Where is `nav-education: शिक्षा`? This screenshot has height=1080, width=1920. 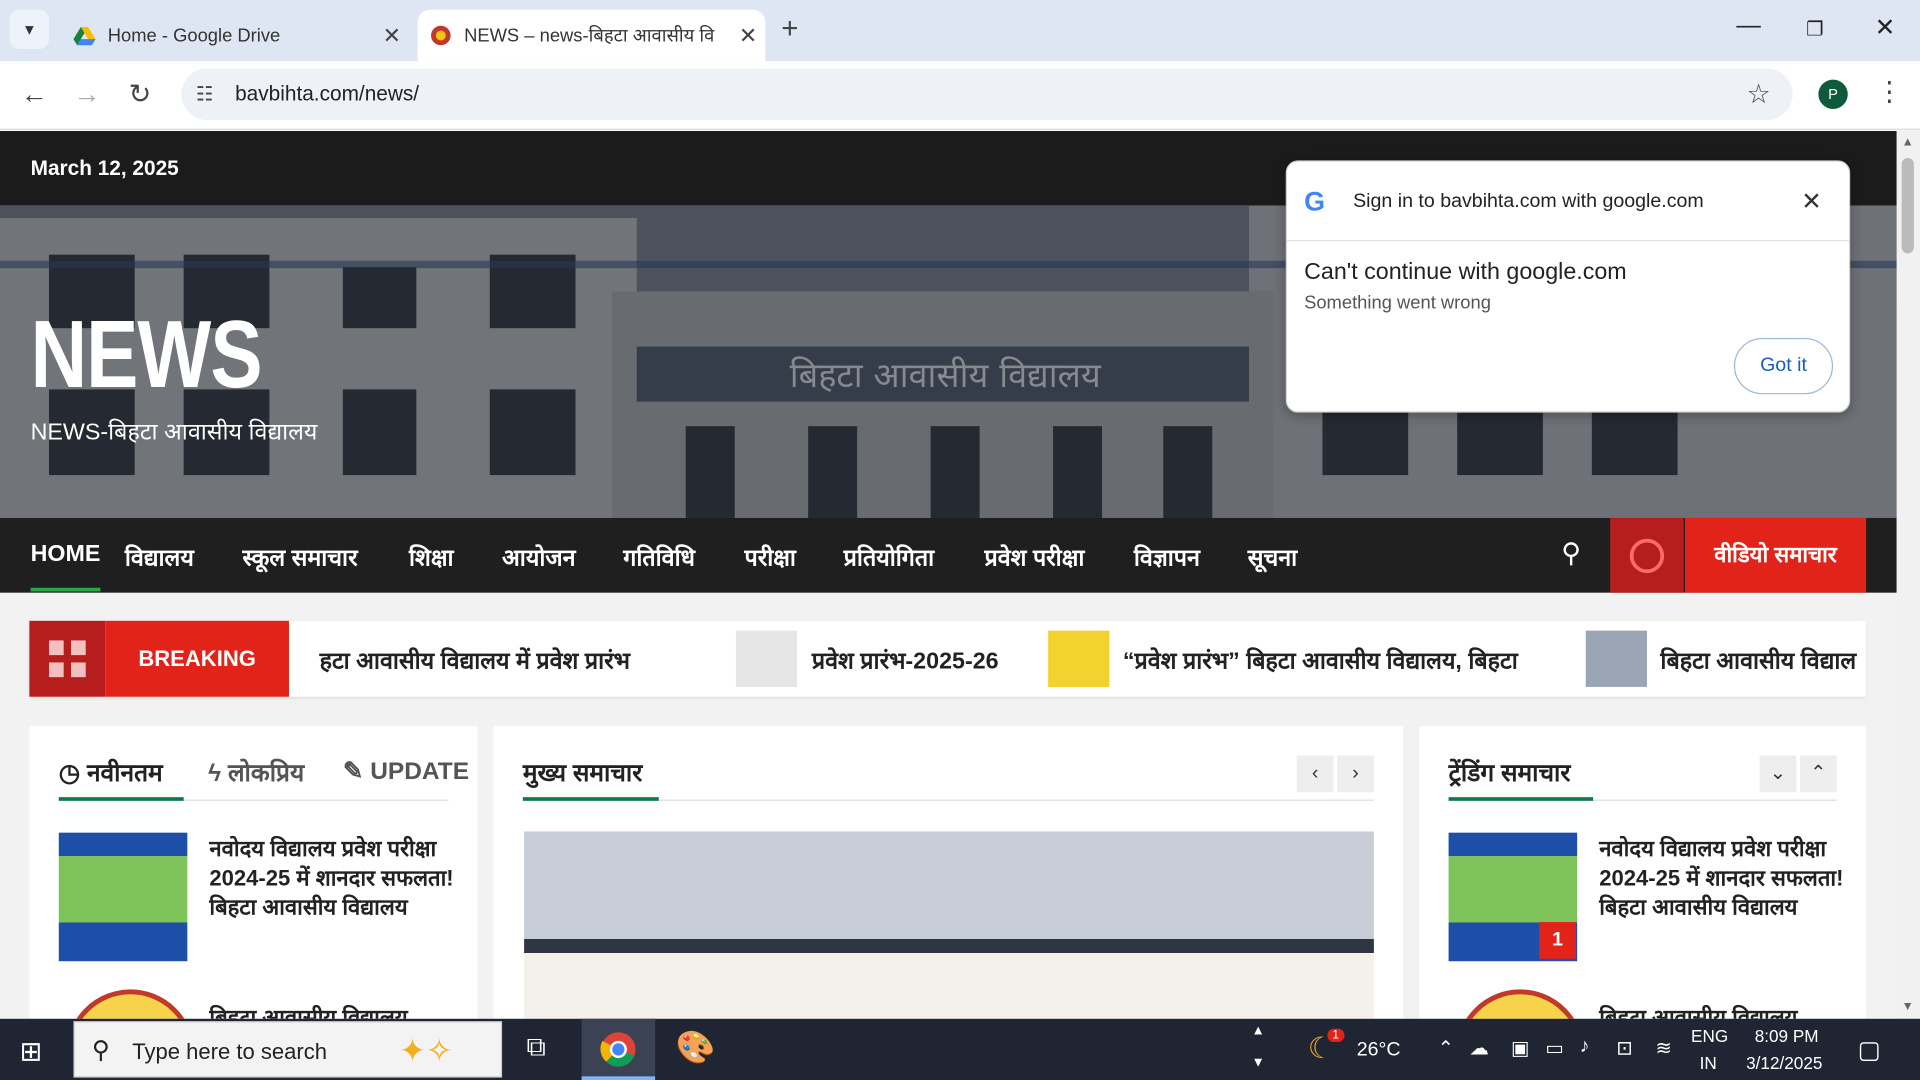
nav-education: शिक्षा is located at coordinates (431, 557).